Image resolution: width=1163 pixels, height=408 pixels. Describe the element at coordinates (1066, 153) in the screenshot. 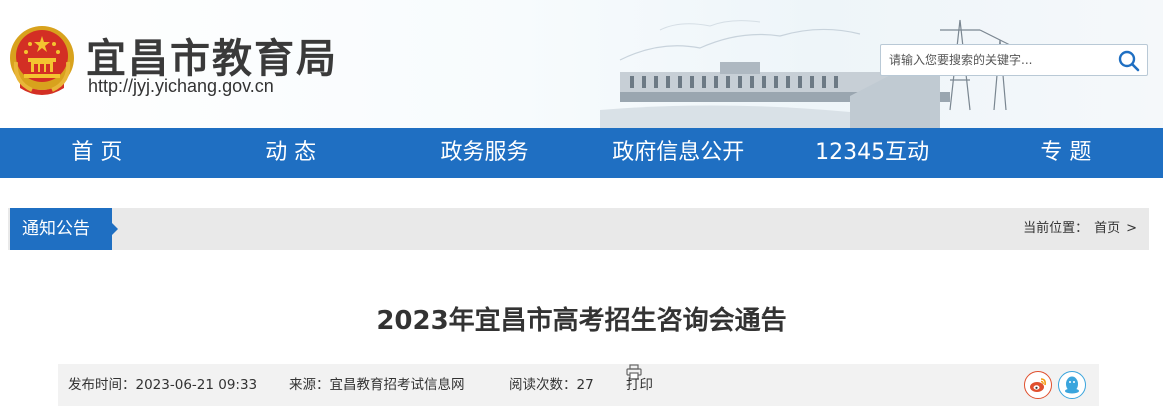

I see `nav-item-topics: 专 题` at that location.